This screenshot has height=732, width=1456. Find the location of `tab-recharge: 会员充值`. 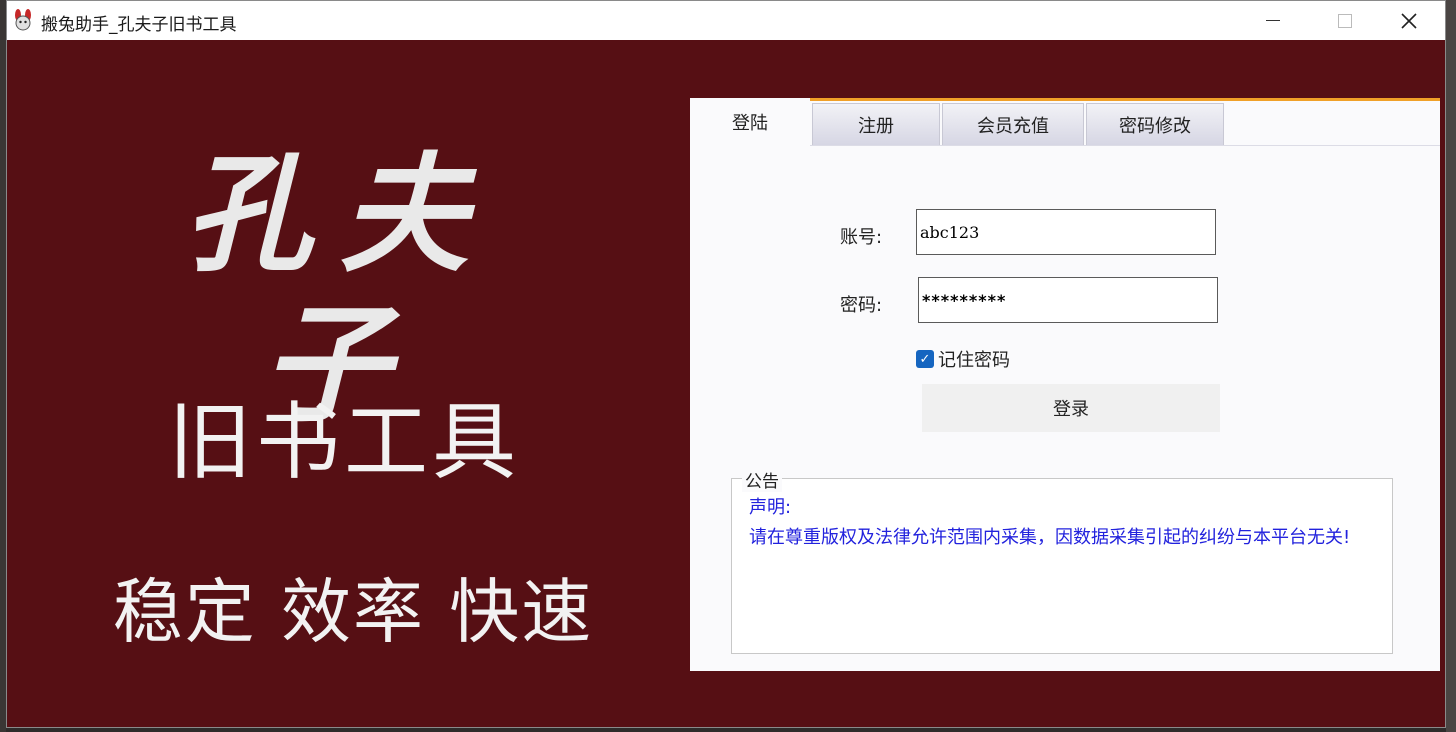

tab-recharge: 会员充值 is located at coordinates (1013, 124).